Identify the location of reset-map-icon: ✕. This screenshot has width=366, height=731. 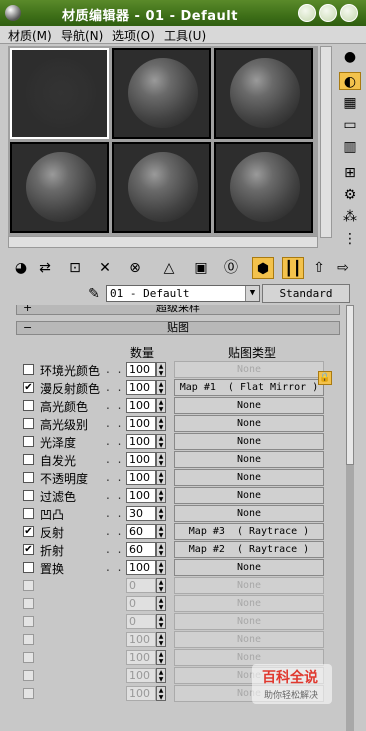
(105, 268).